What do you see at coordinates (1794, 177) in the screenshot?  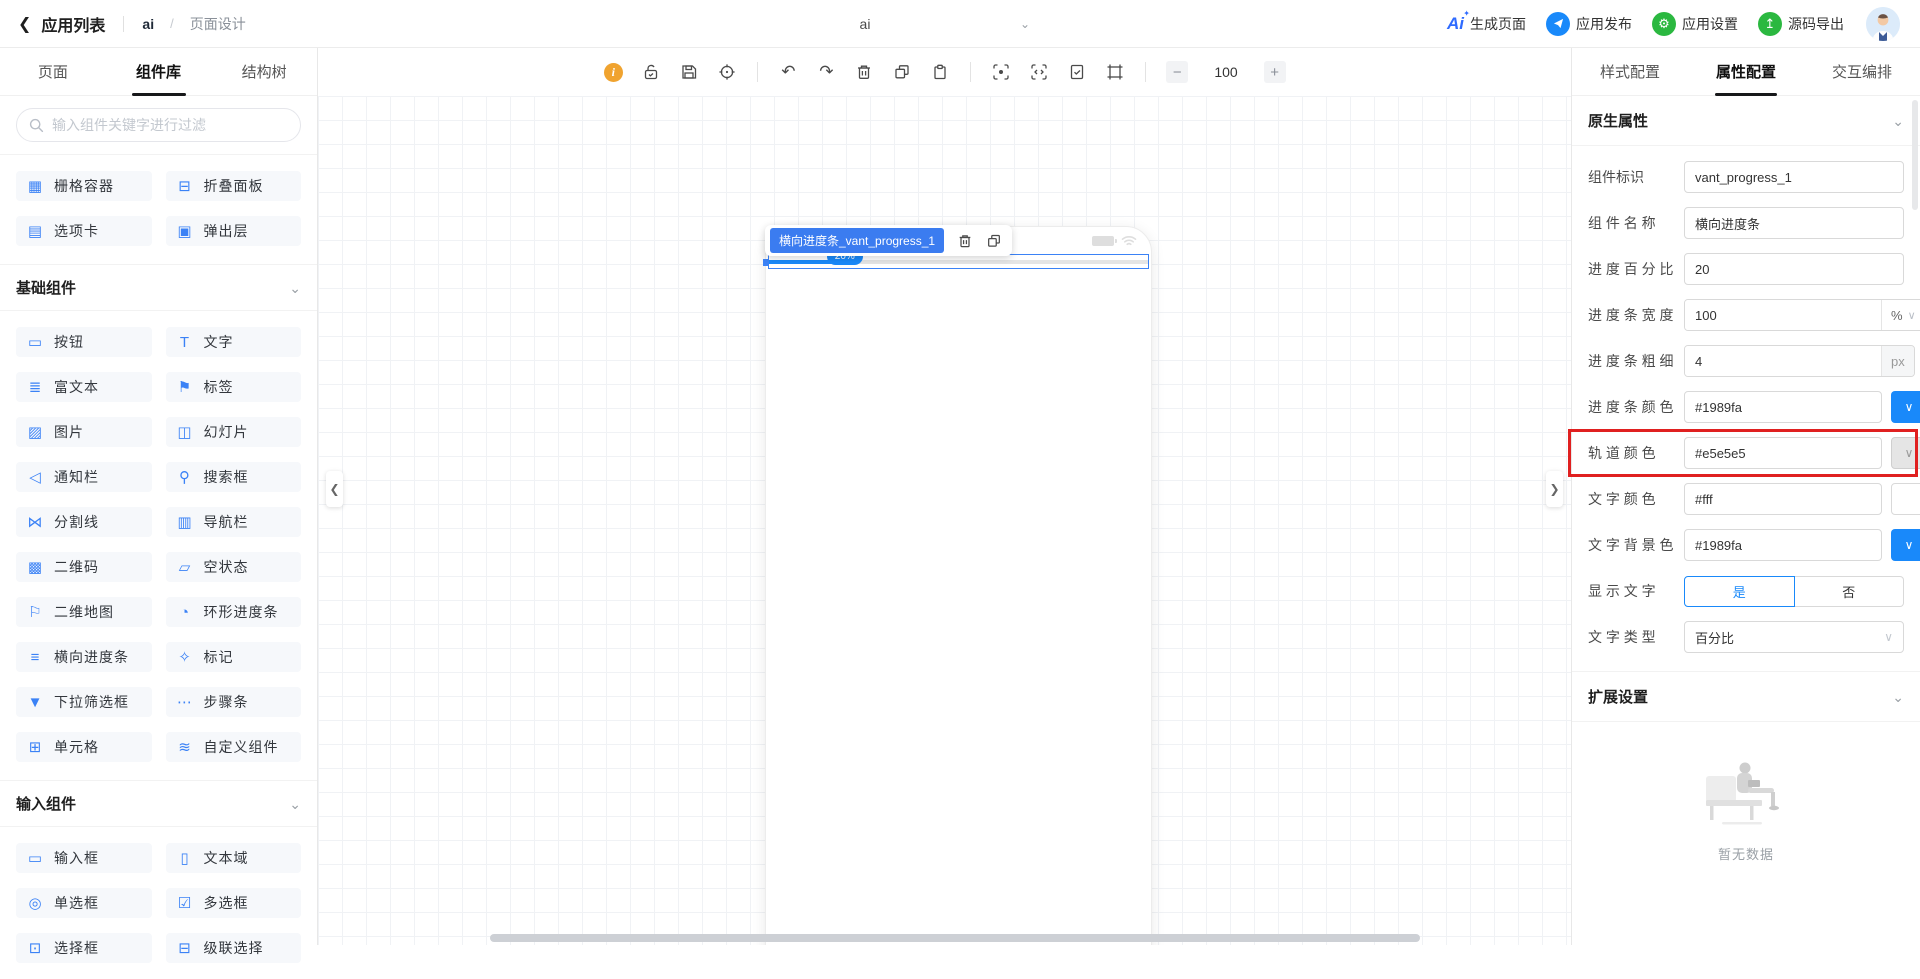 I see `comp-id-input` at bounding box center [1794, 177].